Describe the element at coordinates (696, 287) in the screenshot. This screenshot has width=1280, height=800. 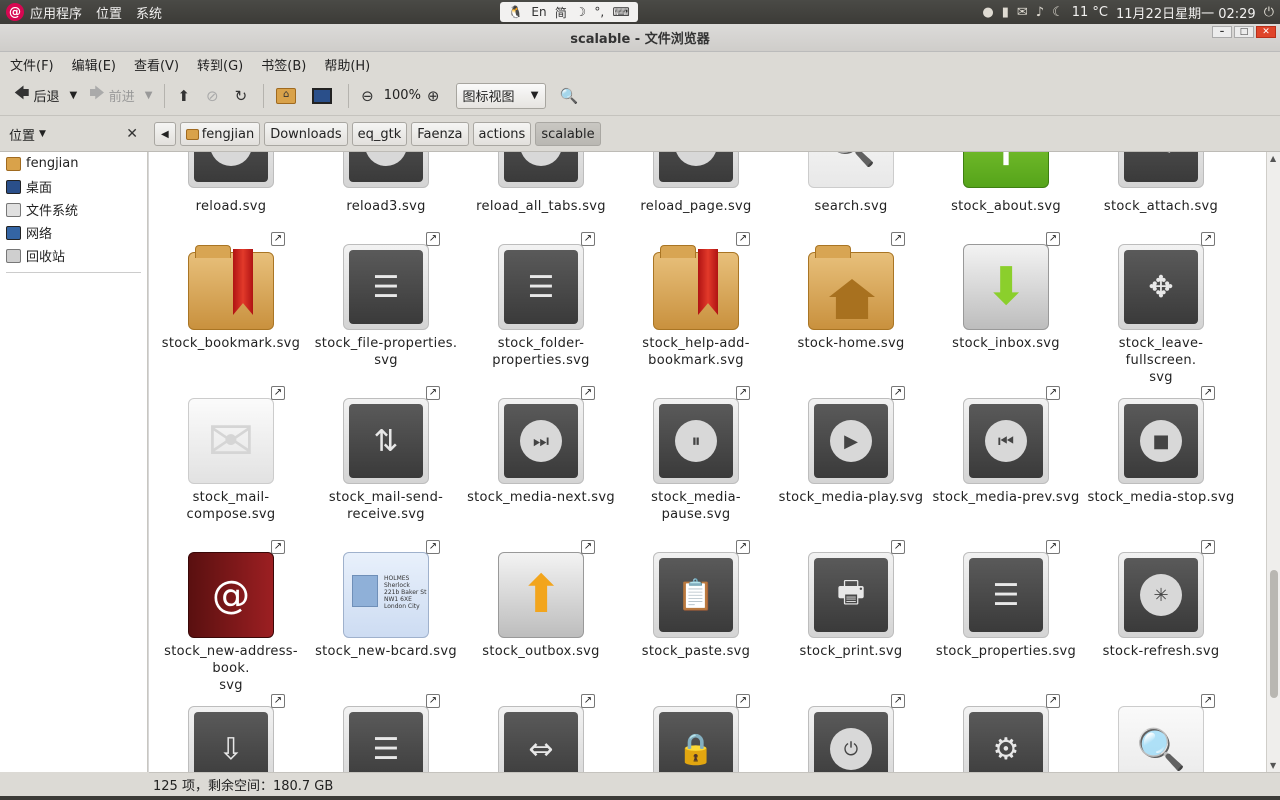
I see `bookmark-folder-icon` at that location.